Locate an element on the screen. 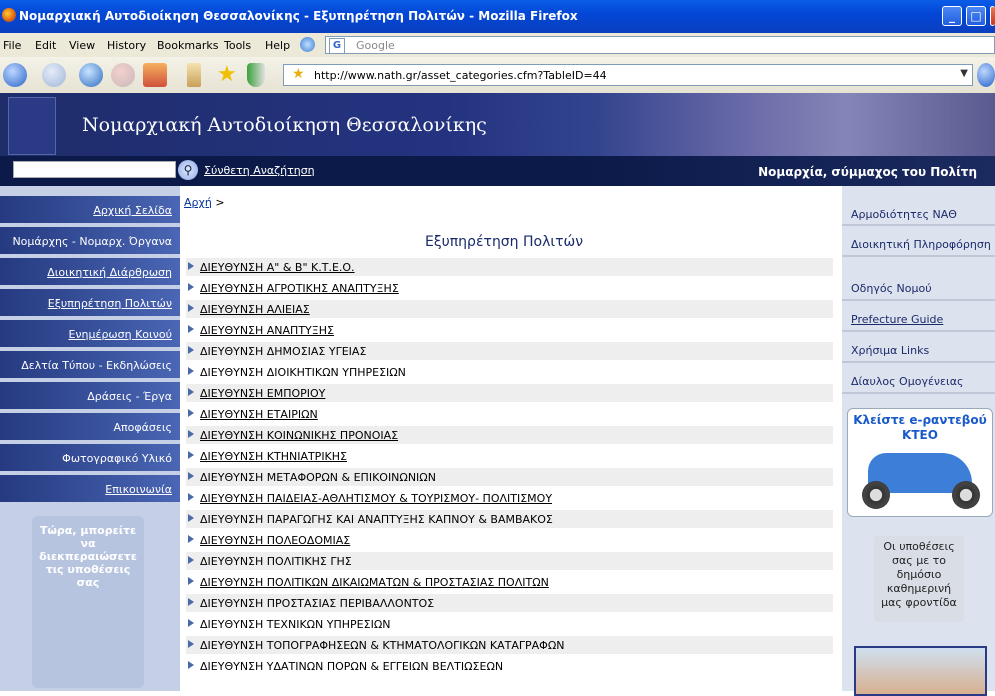 This screenshot has width=995, height=696. directorate-row: ΔΙΕΥΘΥΝΣΗ ΑΛΙΕΙΑΣ is located at coordinates (509, 309).